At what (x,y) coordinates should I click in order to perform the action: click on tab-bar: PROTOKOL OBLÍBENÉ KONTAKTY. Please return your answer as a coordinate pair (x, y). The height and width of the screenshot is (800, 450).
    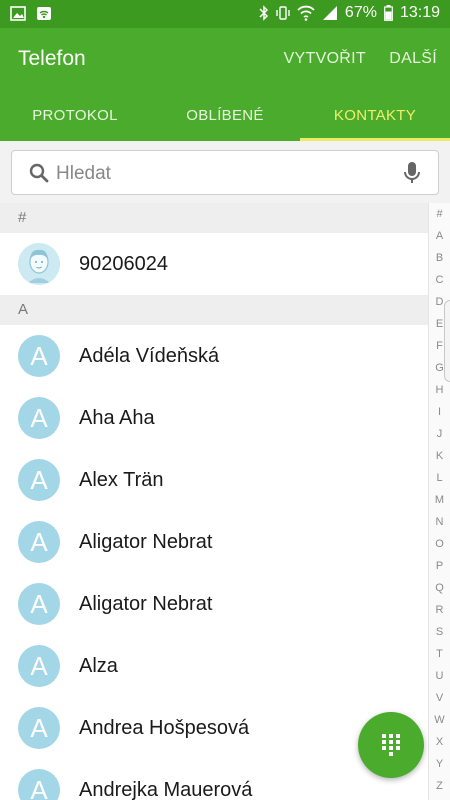
    Looking at the image, I should click on (225, 115).